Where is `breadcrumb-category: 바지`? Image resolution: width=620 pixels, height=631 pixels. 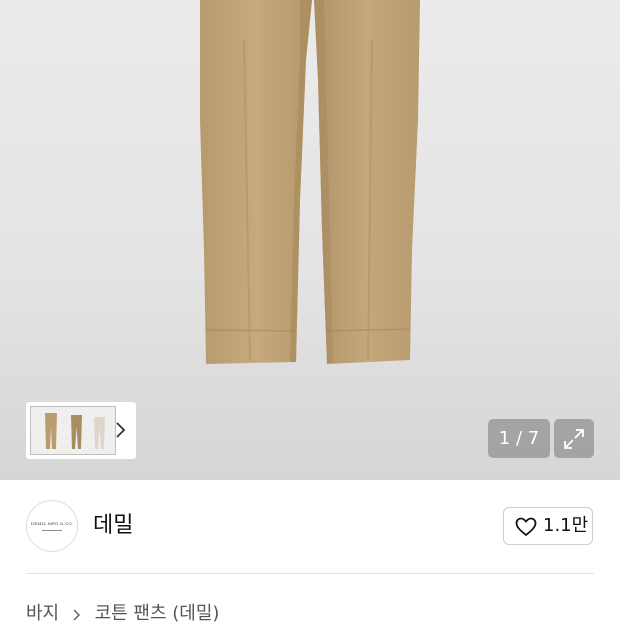 breadcrumb-category: 바지 is located at coordinates (42, 614).